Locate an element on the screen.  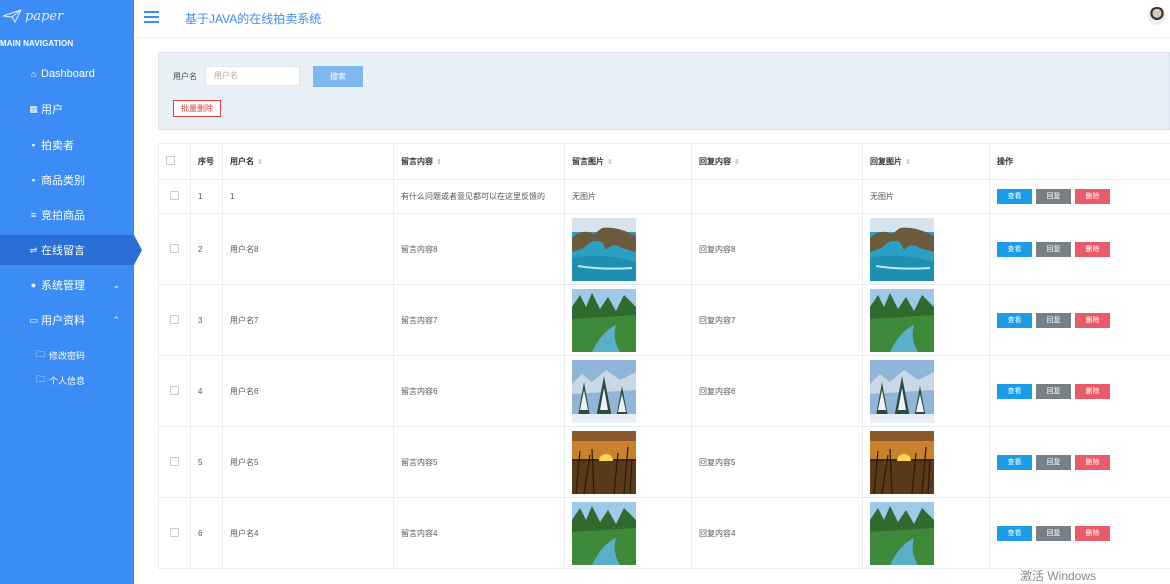
cell-message: 留言内容5 is located at coordinates (479, 462).